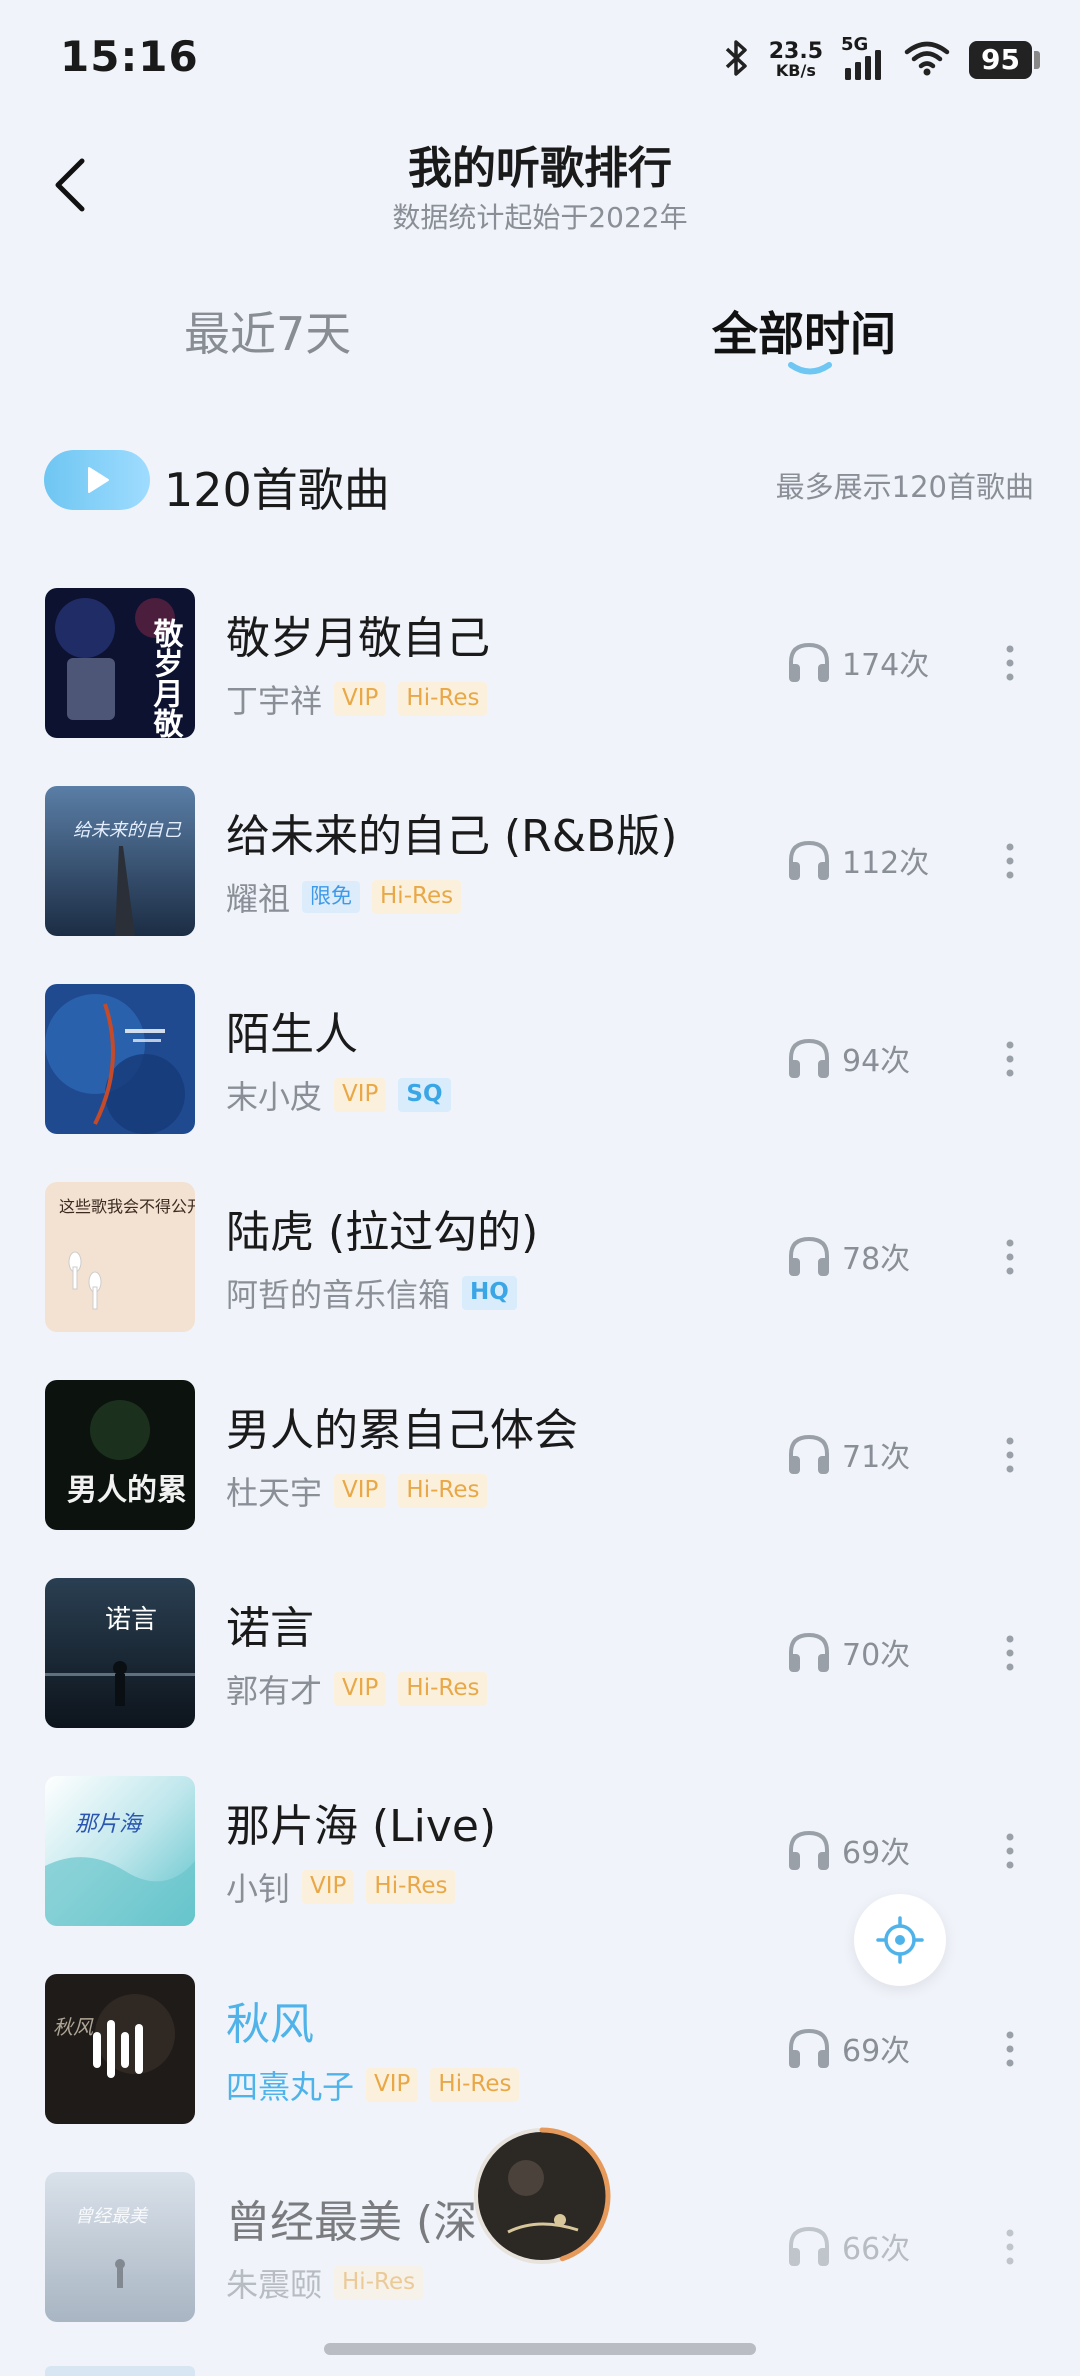 This screenshot has width=1080, height=2376. What do you see at coordinates (810, 368) in the screenshot?
I see `tab-indicator` at bounding box center [810, 368].